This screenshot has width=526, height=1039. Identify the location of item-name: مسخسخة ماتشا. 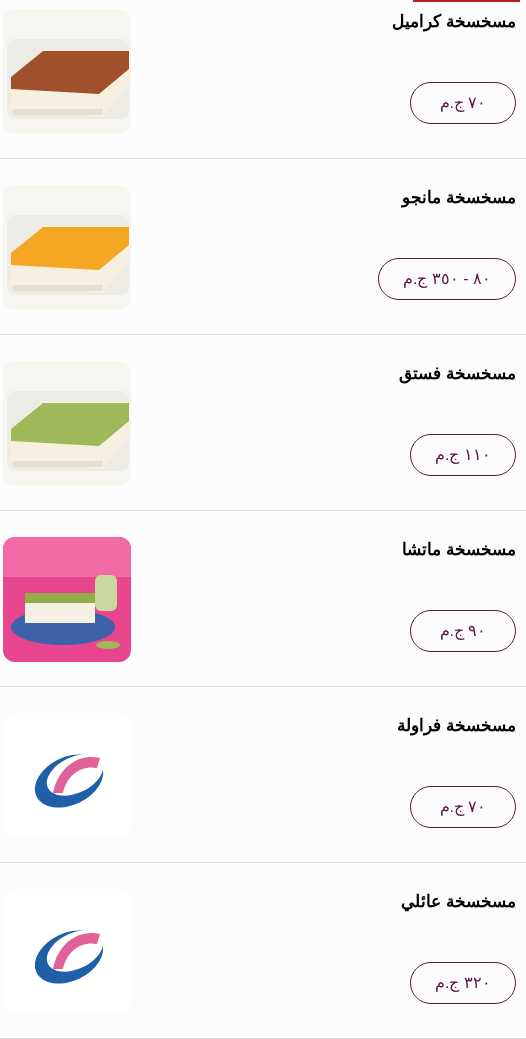
(459, 550).